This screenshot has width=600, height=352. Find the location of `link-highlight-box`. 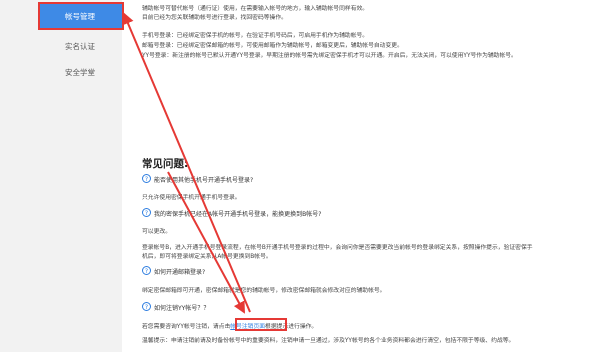

link-highlight-box is located at coordinates (261, 324).